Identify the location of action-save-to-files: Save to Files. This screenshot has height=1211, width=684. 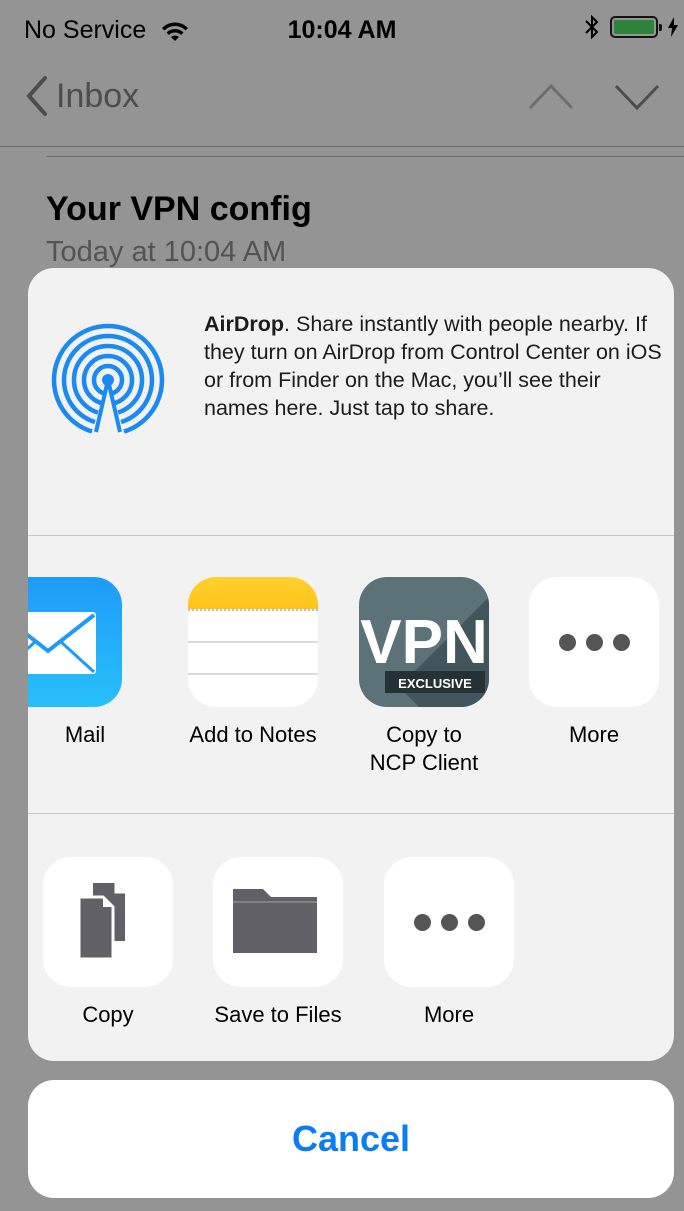
(278, 943).